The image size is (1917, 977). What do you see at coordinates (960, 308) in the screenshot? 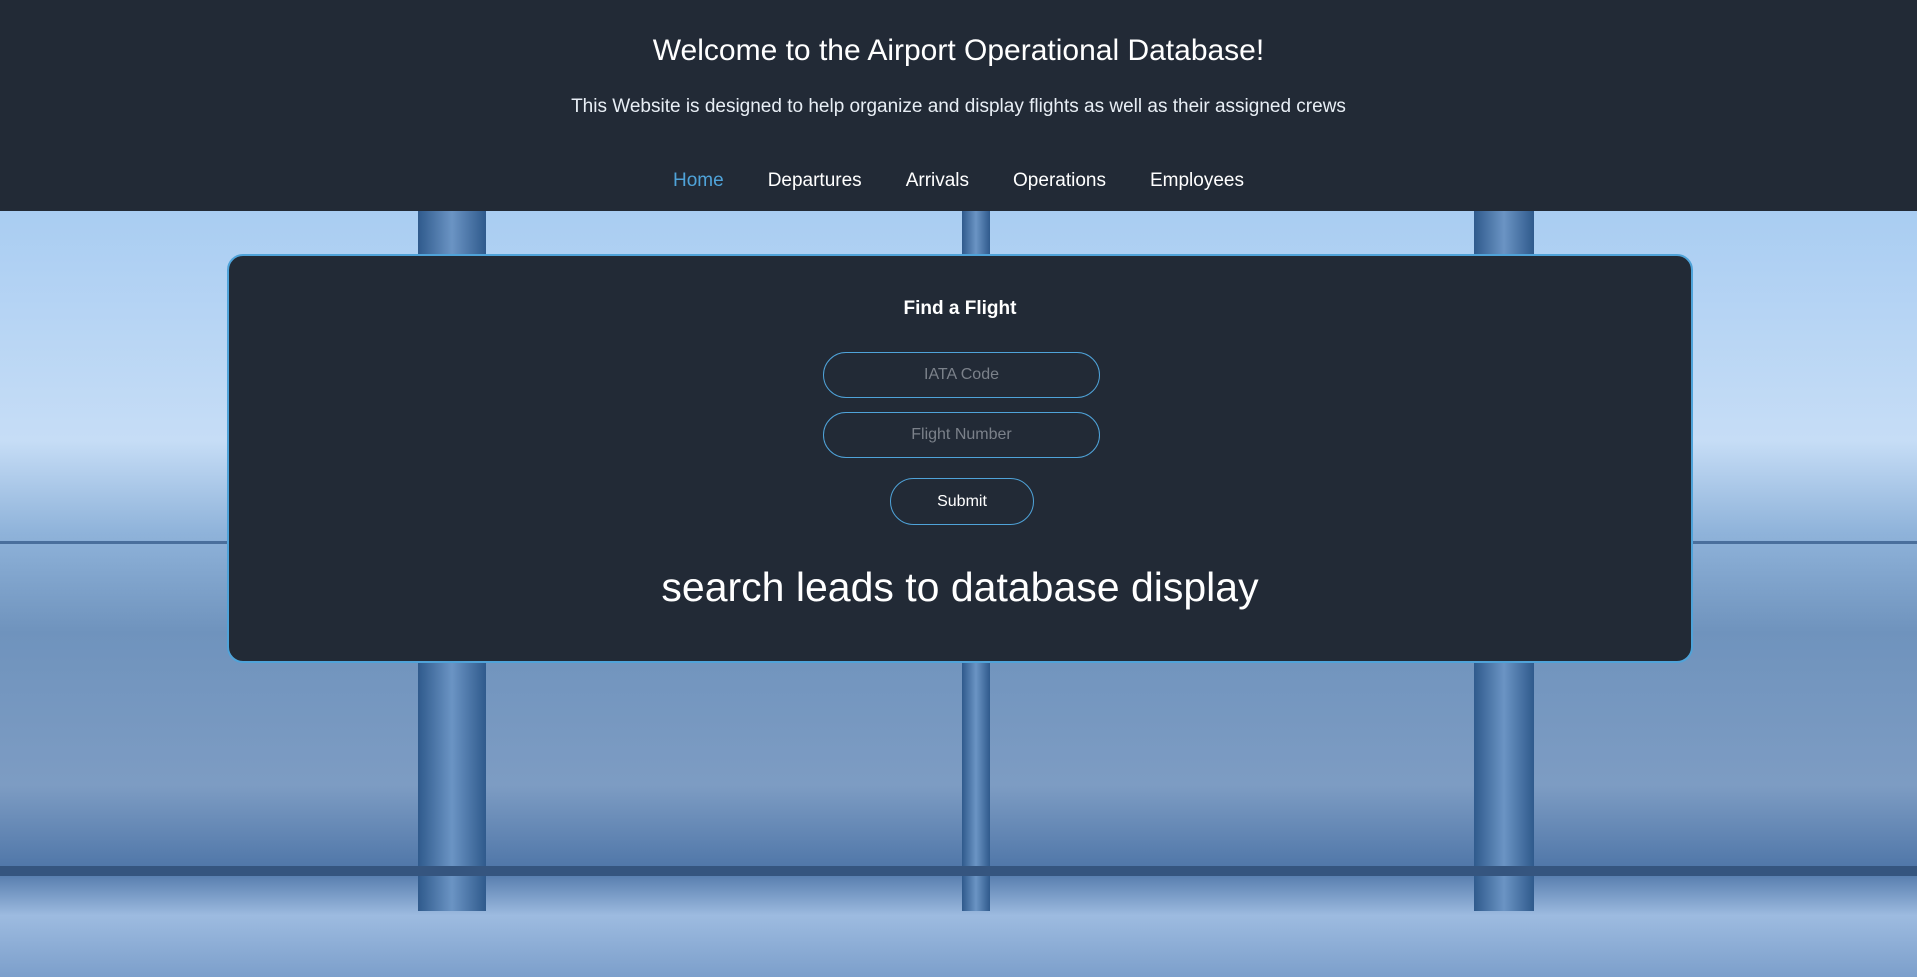
I see `find-flight-title: Find a Flight` at bounding box center [960, 308].